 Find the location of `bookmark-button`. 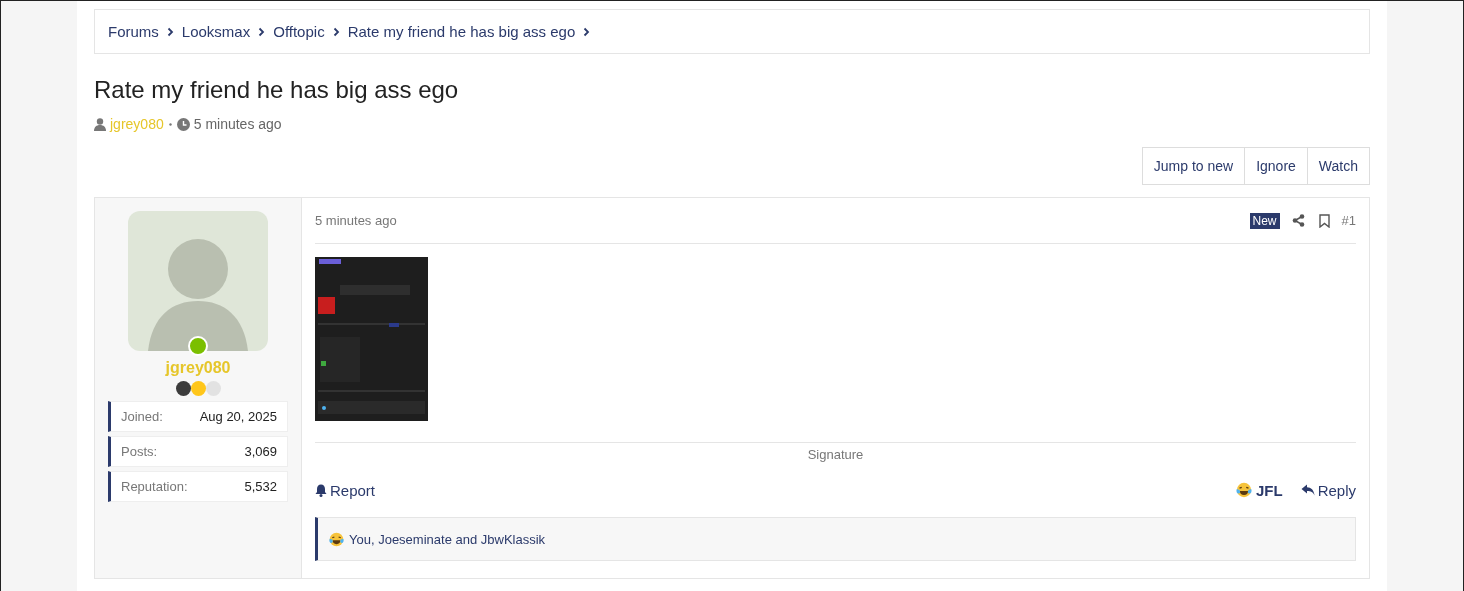

bookmark-button is located at coordinates (1324, 220).